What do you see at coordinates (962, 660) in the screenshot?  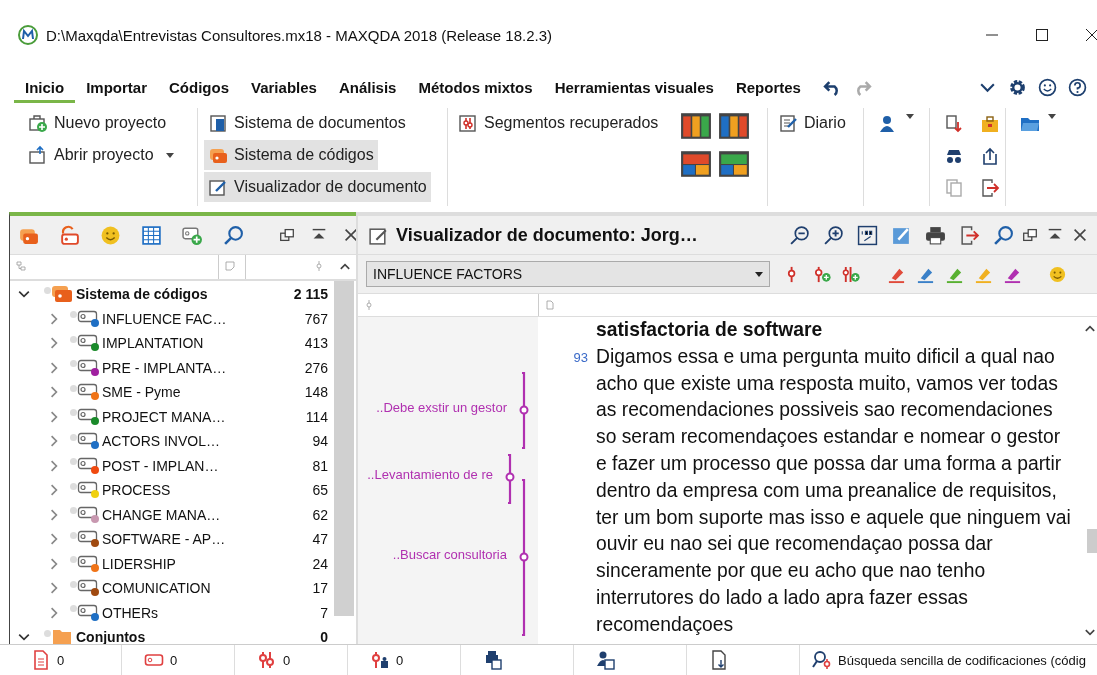 I see `status-text: Búsqueda sencilla de codificaciones (códig` at bounding box center [962, 660].